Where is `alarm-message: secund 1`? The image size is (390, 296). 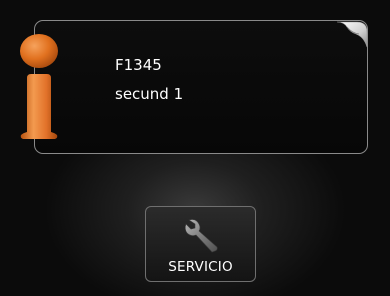 alarm-message: secund 1 is located at coordinates (149, 94).